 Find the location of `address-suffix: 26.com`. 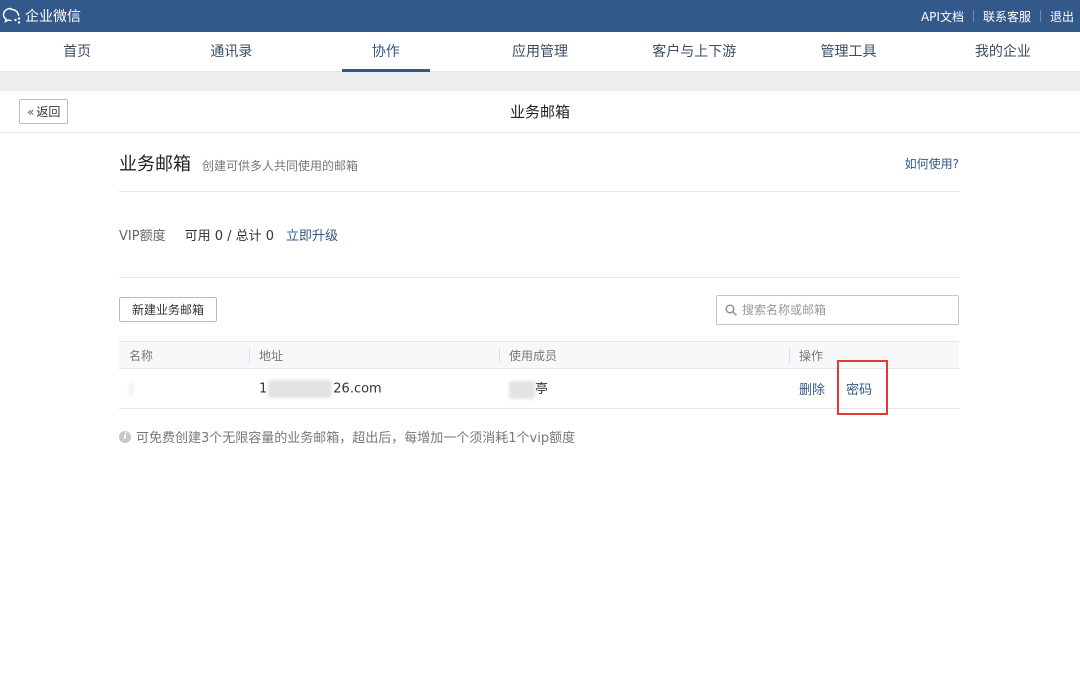

address-suffix: 26.com is located at coordinates (357, 388).